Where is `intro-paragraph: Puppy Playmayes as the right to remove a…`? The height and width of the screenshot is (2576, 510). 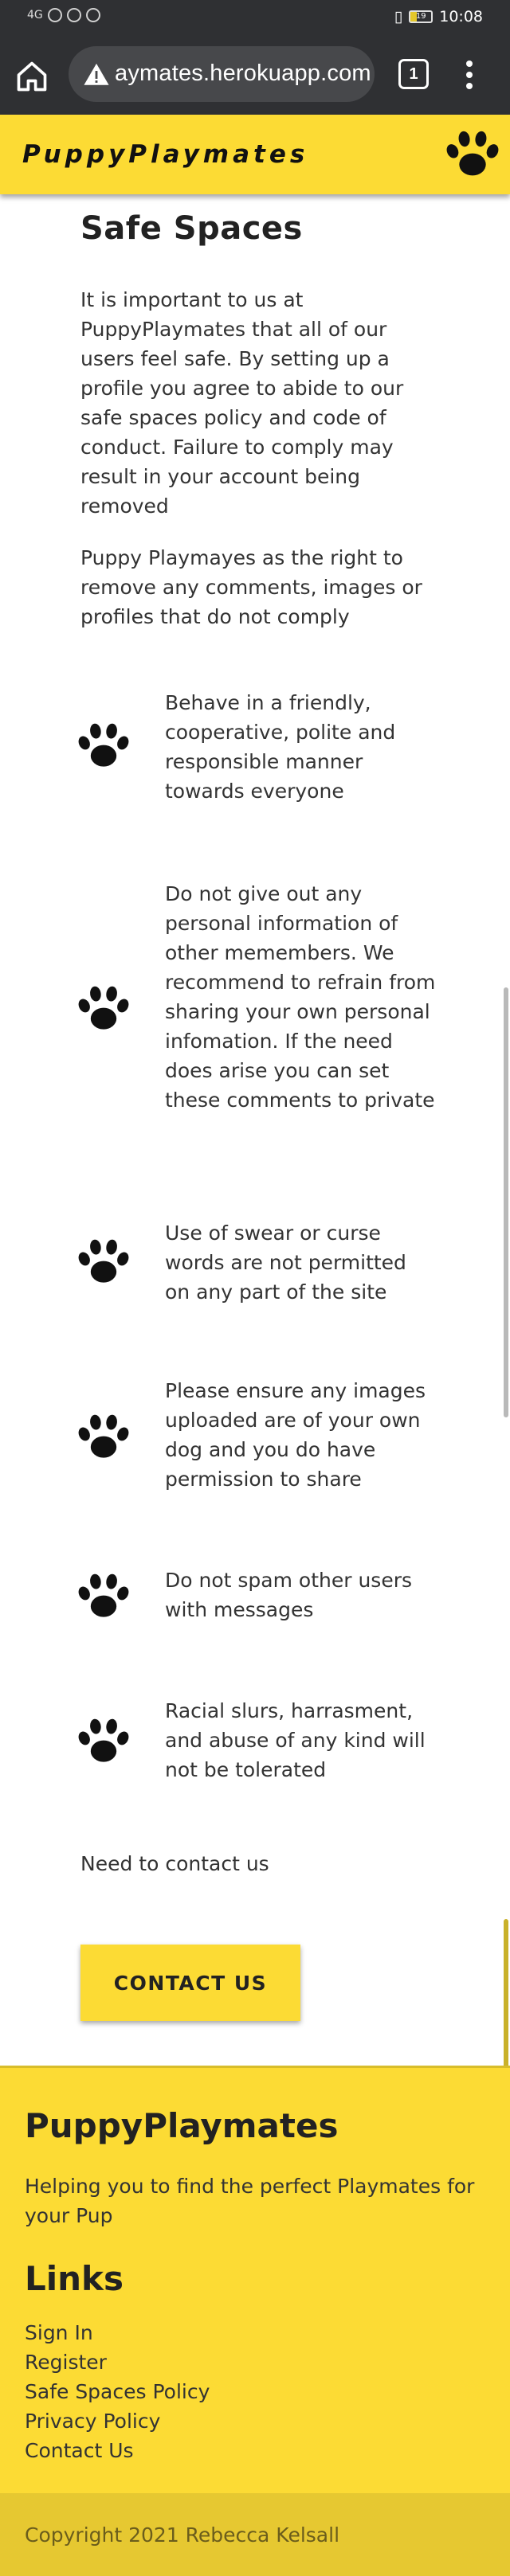 intro-paragraph: Puppy Playmayes as the right to remove a… is located at coordinates (251, 587).